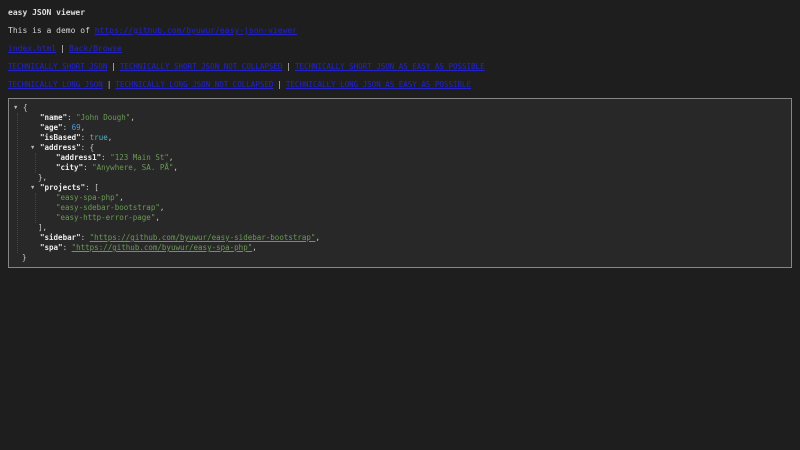 This screenshot has width=800, height=450. What do you see at coordinates (400, 118) in the screenshot?
I see `json-line: "name": "John Dough",` at bounding box center [400, 118].